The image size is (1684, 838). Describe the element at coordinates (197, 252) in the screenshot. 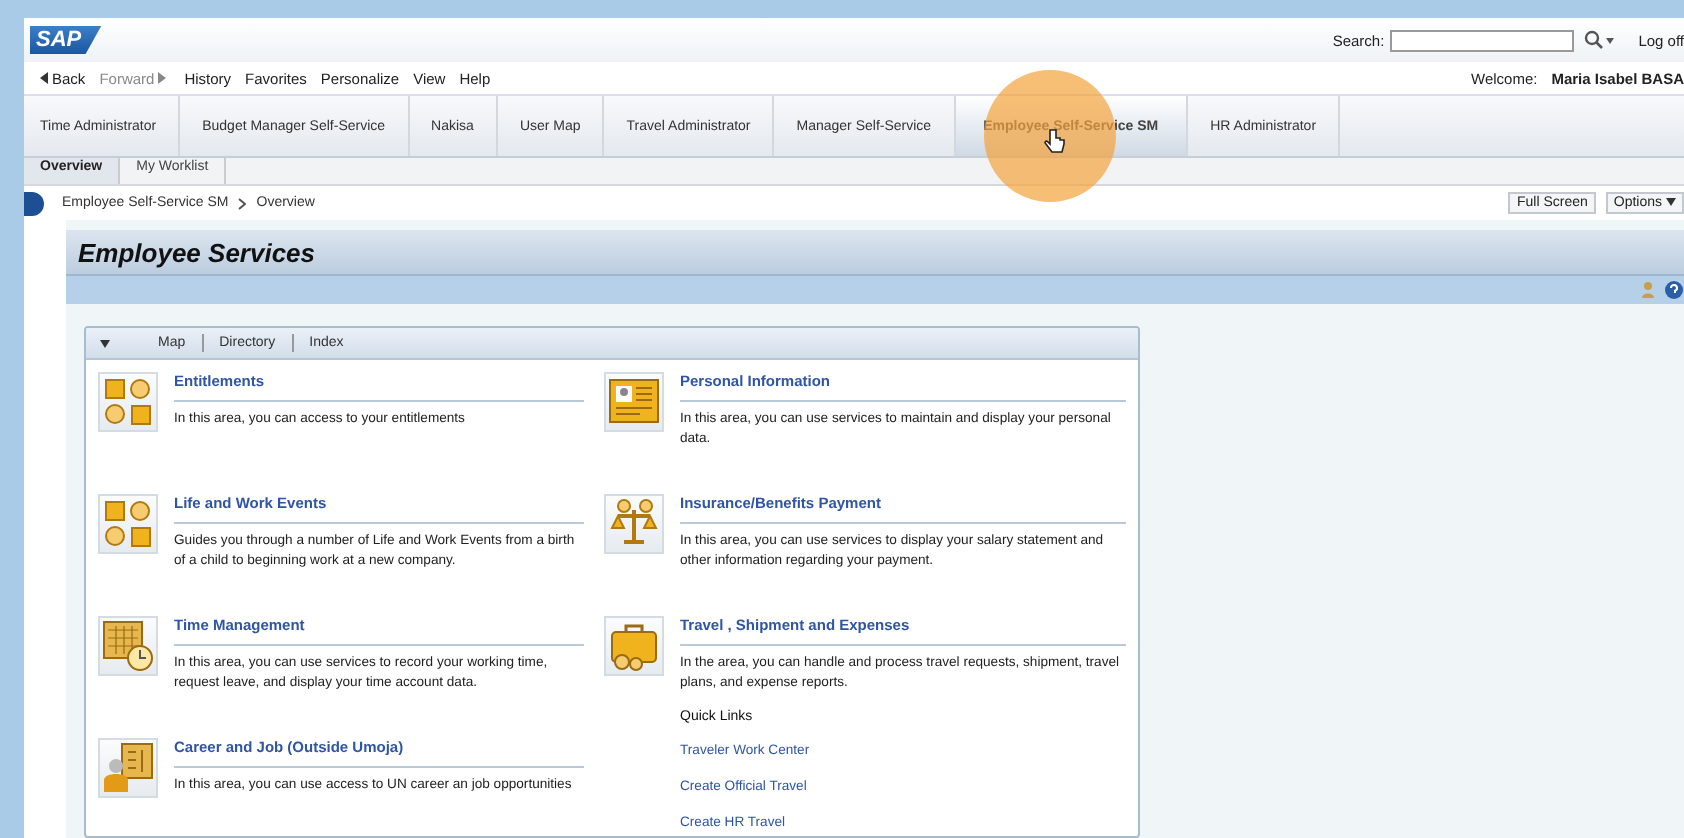

I see `page-title: Employee Services` at that location.